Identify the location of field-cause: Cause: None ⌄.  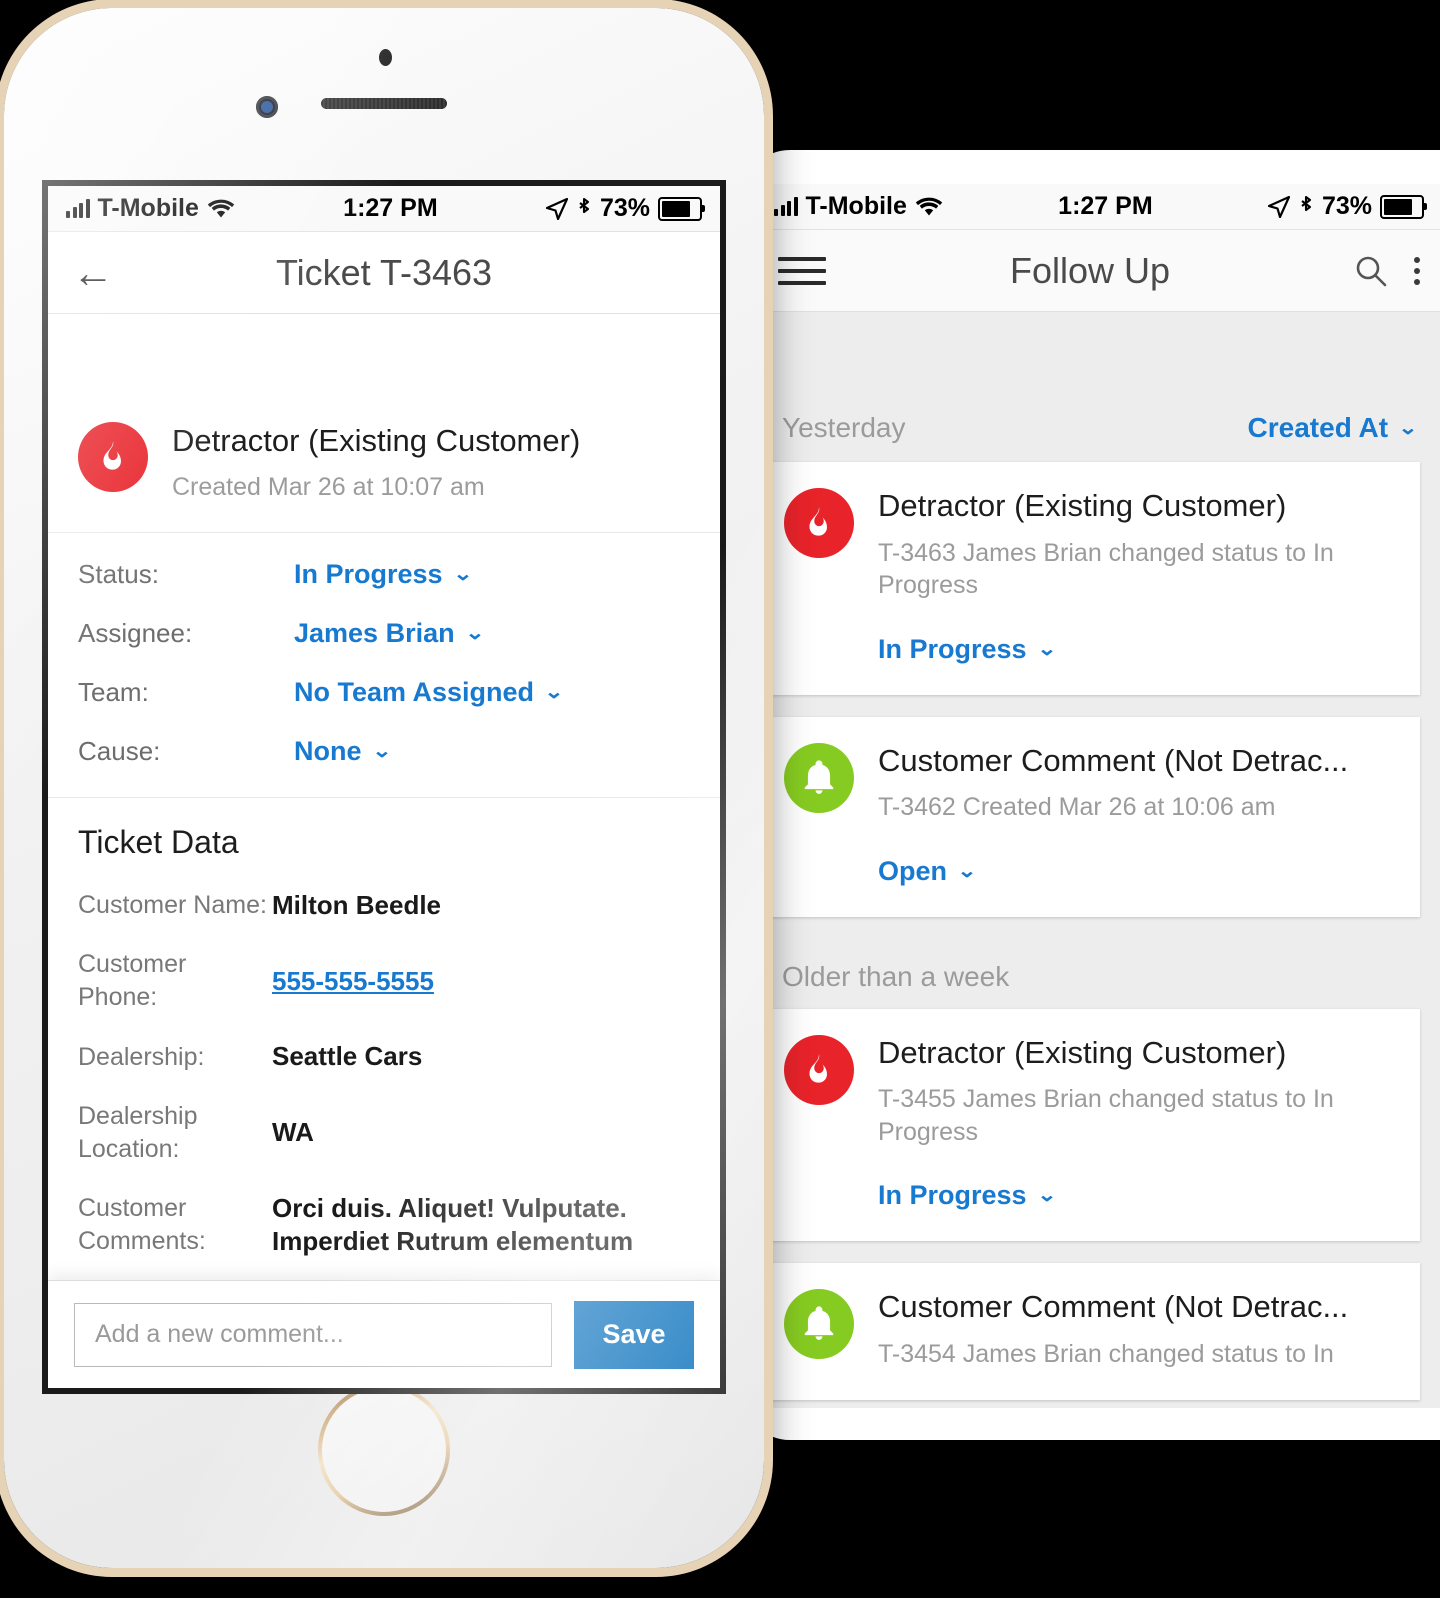
(384, 751).